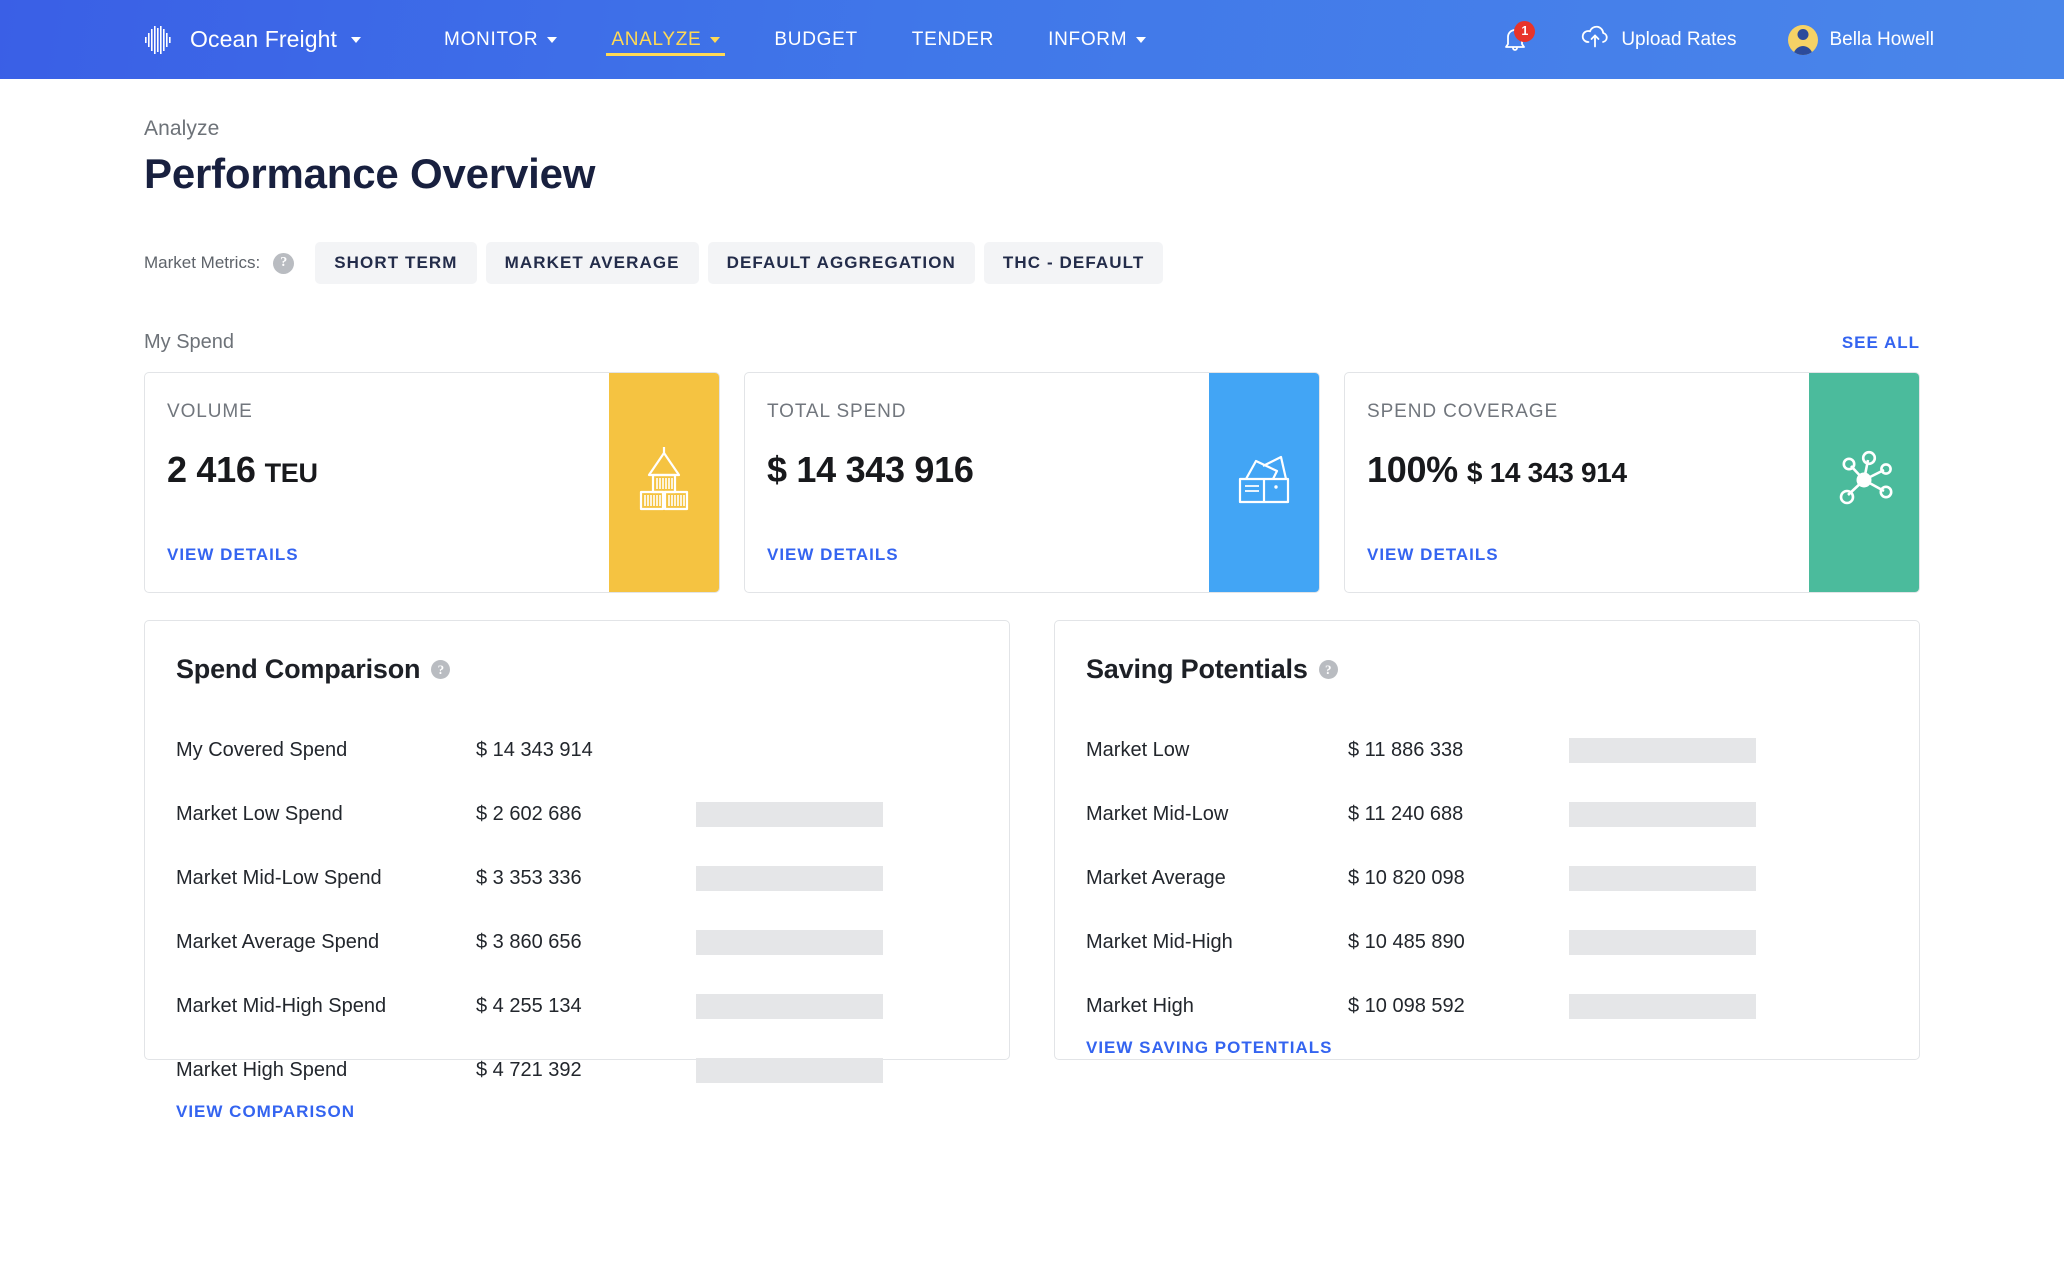  Describe the element at coordinates (656, 39) in the screenshot. I see `nav-item-label: ANALYZE` at that location.